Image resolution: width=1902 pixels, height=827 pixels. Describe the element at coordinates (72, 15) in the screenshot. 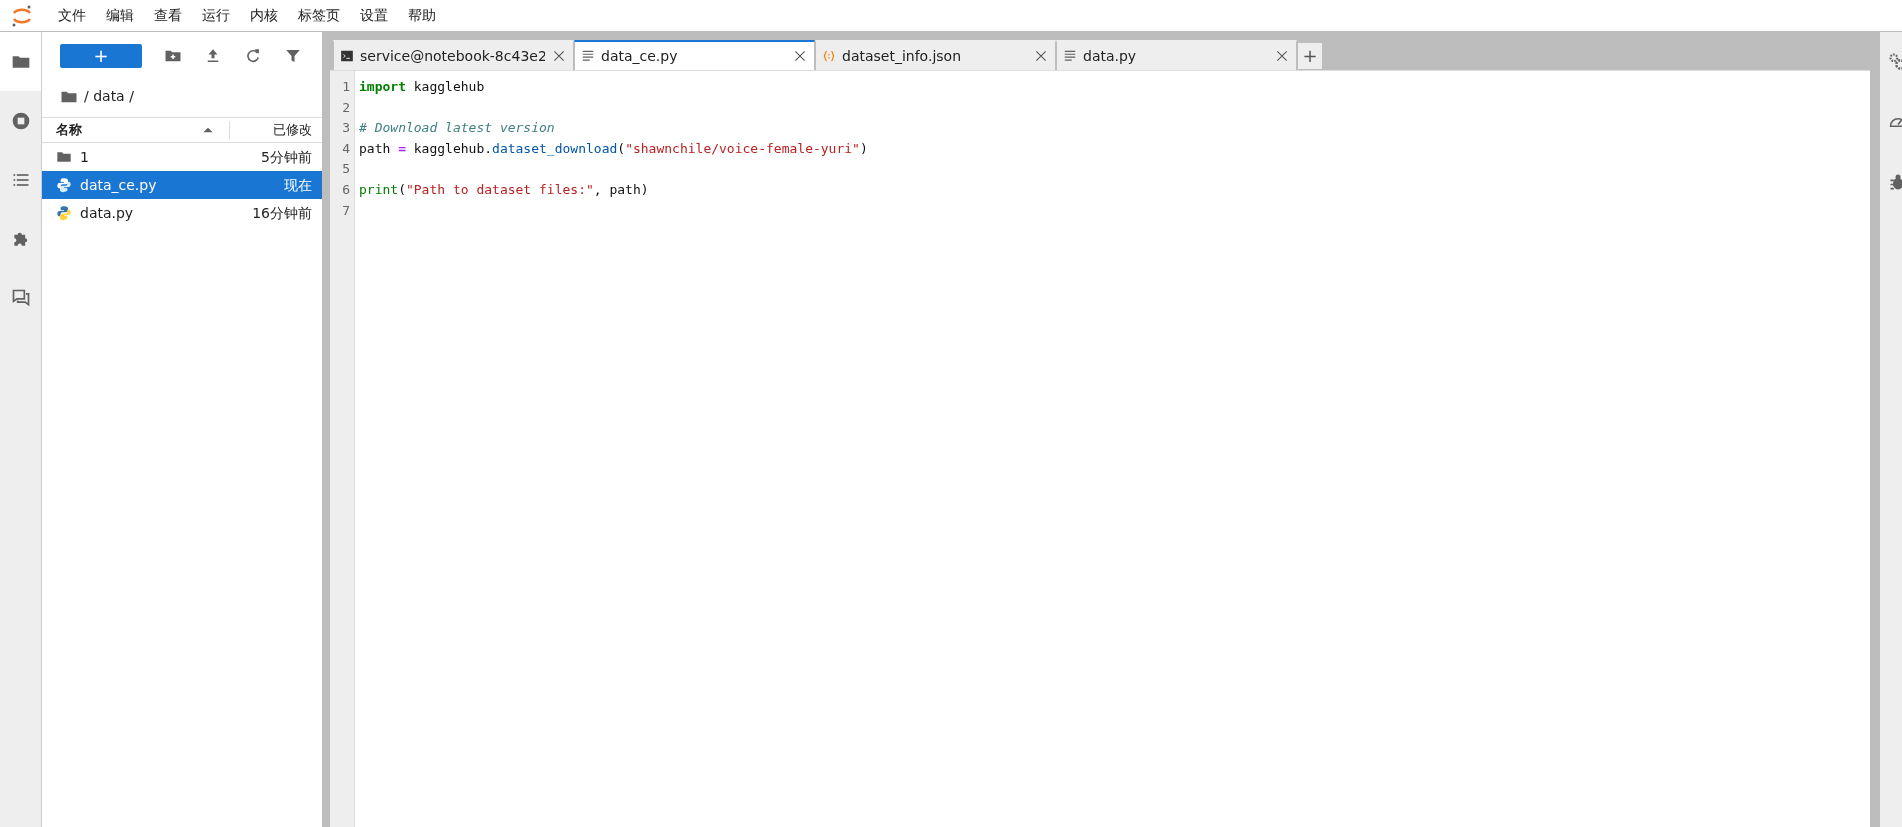

I see `menu-item: 文件` at that location.